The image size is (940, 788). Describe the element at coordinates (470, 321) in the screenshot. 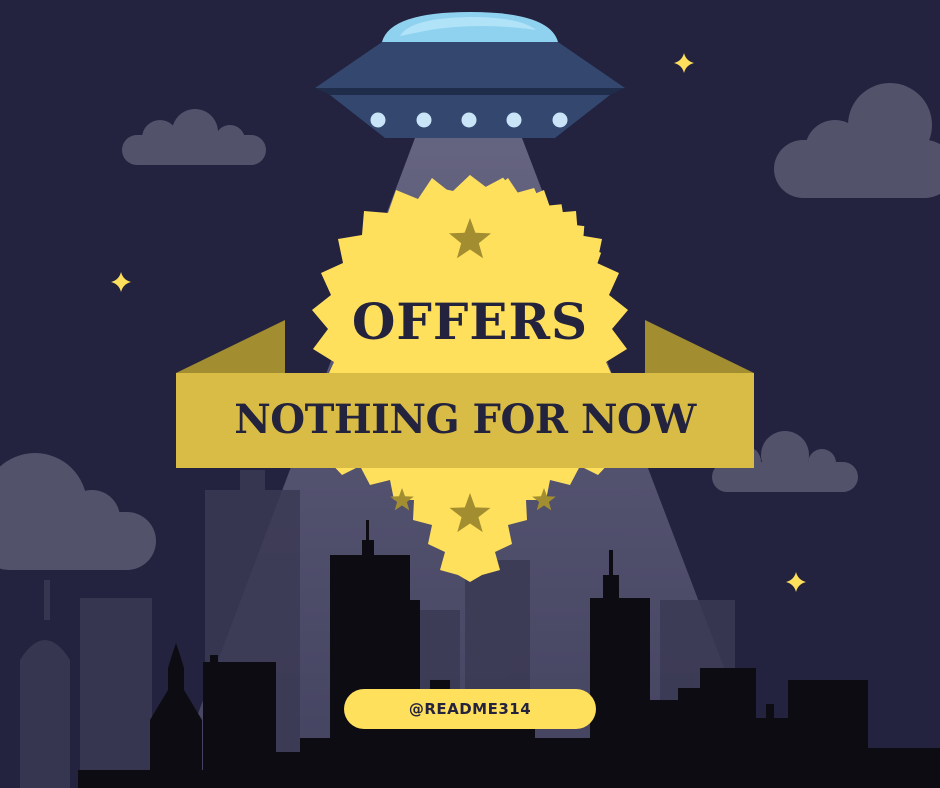

I see `headline-offers: OFFERS` at that location.